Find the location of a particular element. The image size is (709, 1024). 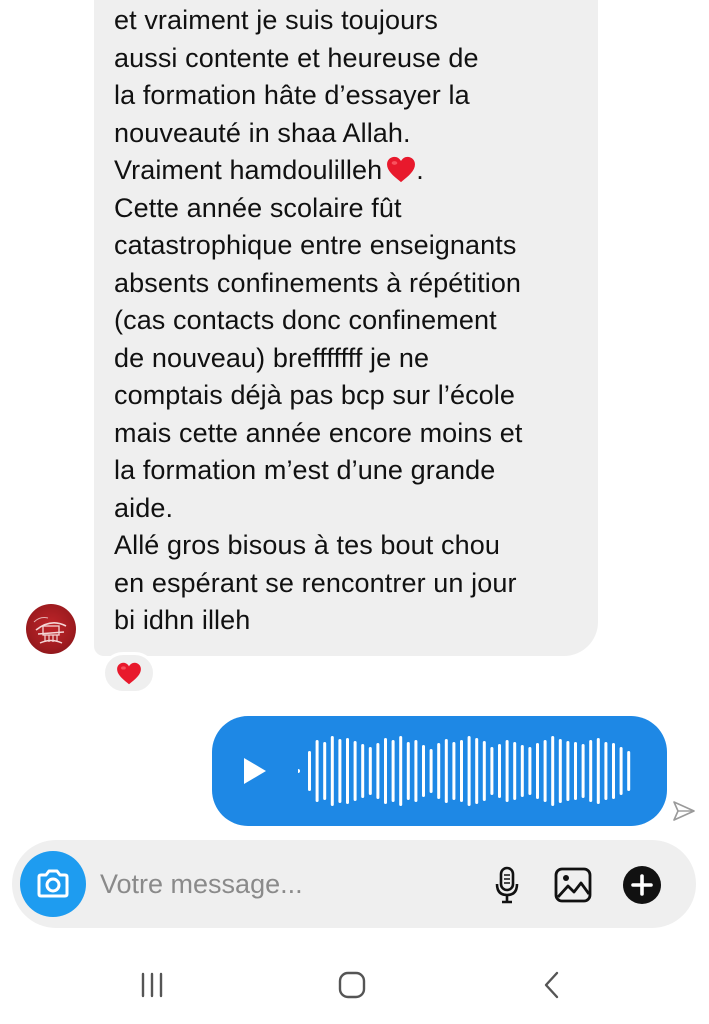

message-line: nouveauté in shaa Allah. is located at coordinates (262, 133).